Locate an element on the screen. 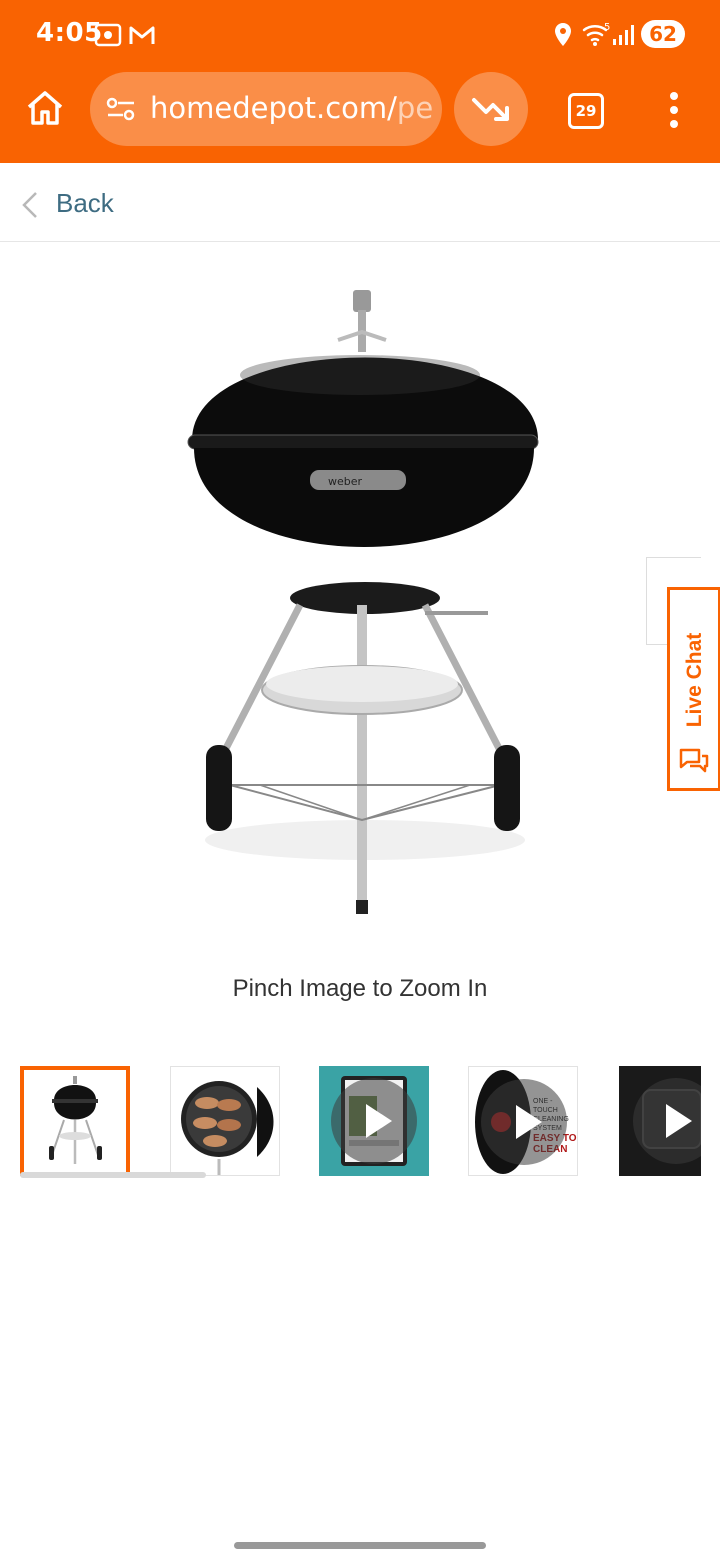 The image size is (720, 1560). live-chat-button: Live Chat is located at coordinates (693, 689).